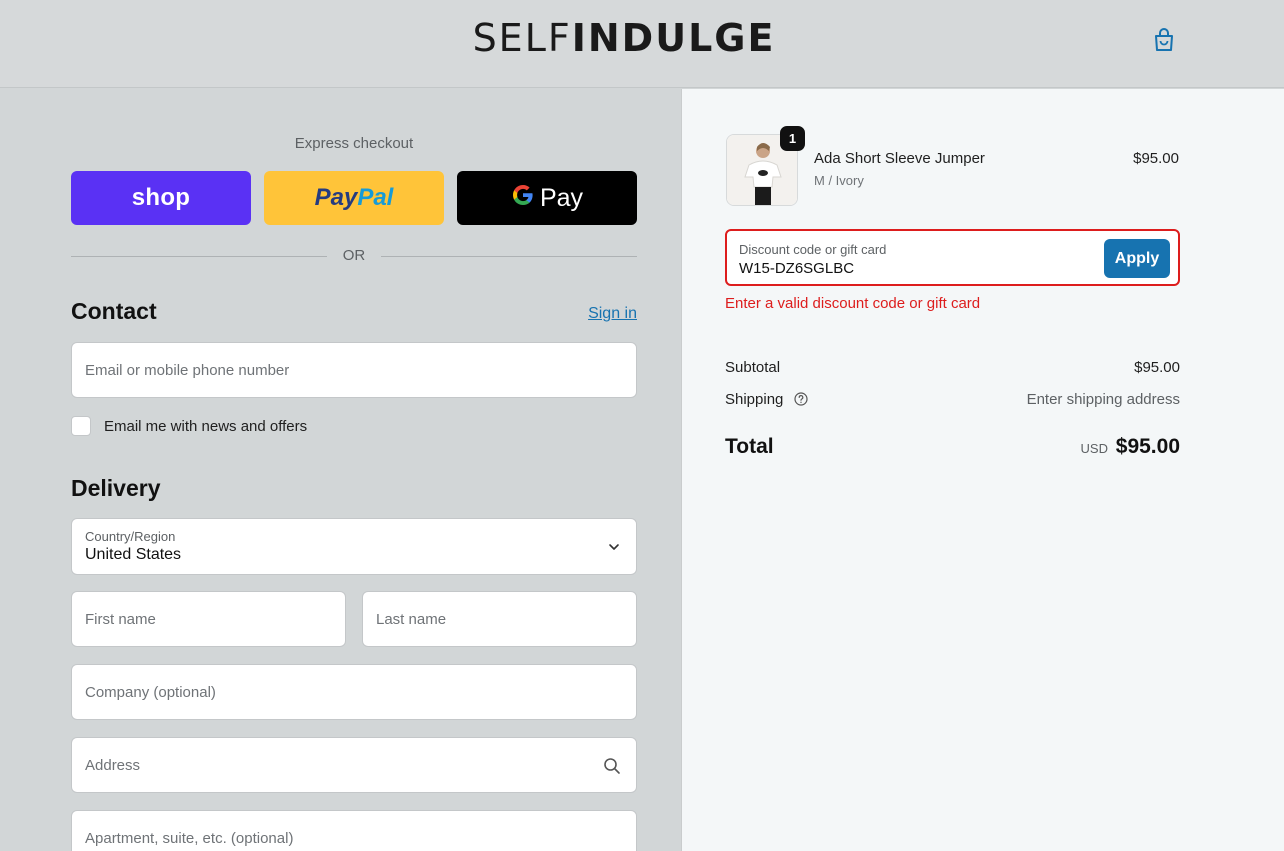  Describe the element at coordinates (133, 554) in the screenshot. I see `country-value: United States` at that location.